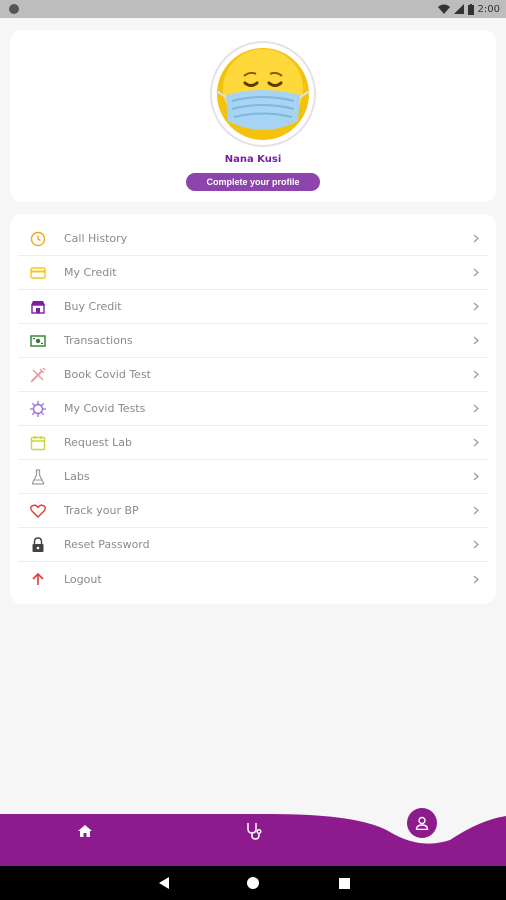 Image resolution: width=506 pixels, height=900 pixels. I want to click on signal-icon, so click(458, 9).